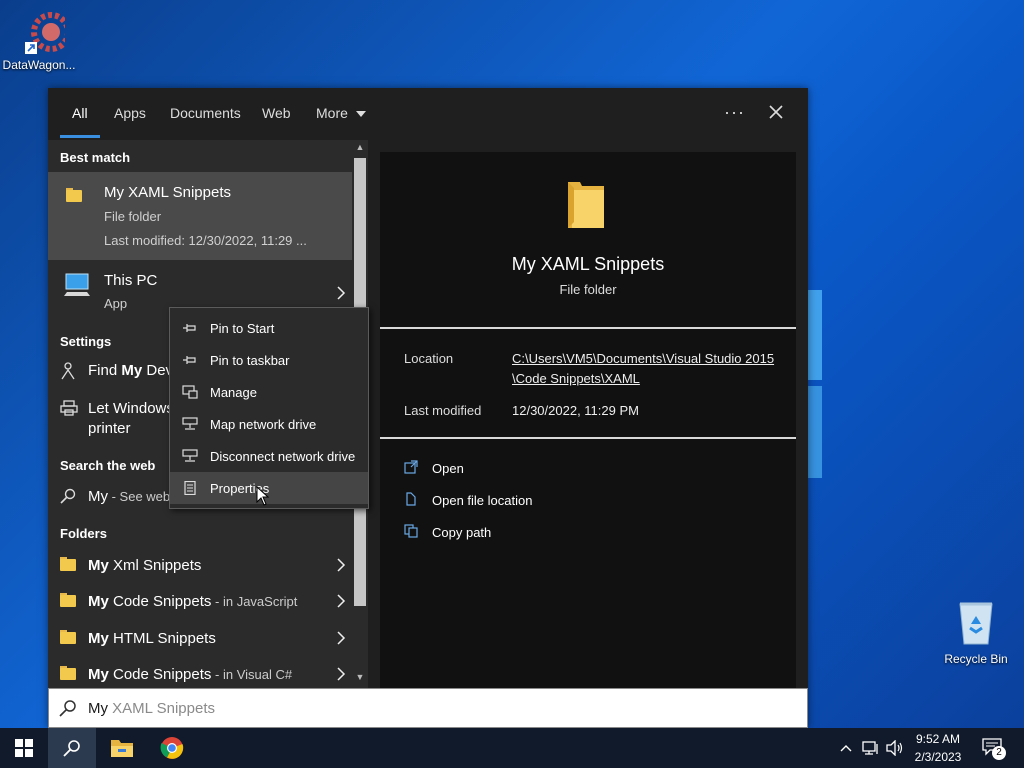 This screenshot has width=1024, height=768. What do you see at coordinates (83, 533) in the screenshot?
I see `folders-header: Folders` at bounding box center [83, 533].